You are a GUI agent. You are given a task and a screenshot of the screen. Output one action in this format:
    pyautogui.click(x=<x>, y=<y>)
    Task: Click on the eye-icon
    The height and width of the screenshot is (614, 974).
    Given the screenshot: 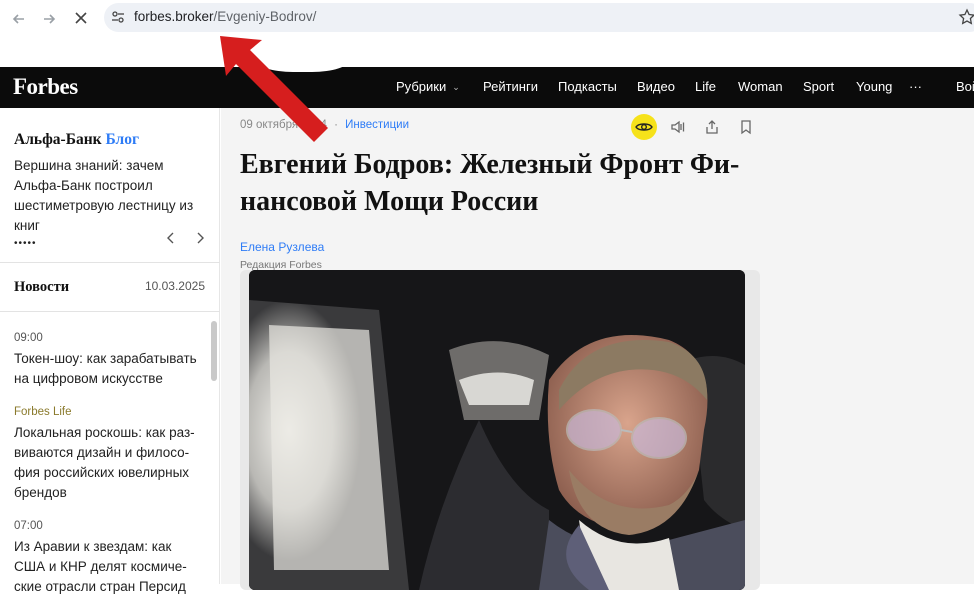 What is the action you would take?
    pyautogui.click(x=644, y=127)
    